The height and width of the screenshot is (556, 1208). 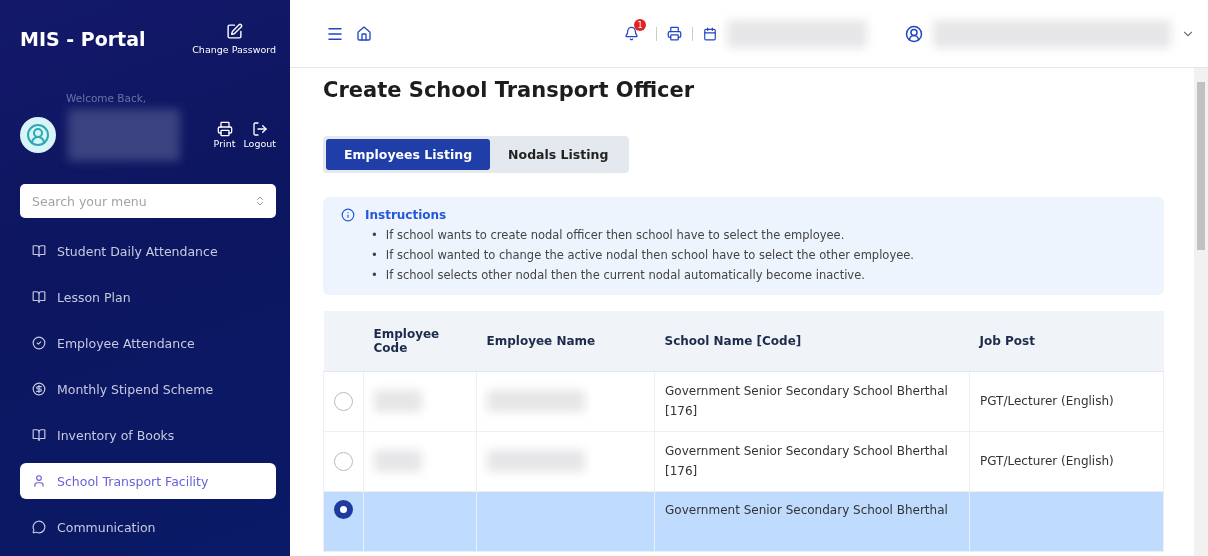 What do you see at coordinates (1201, 166) in the screenshot?
I see `scrollbar-thumb` at bounding box center [1201, 166].